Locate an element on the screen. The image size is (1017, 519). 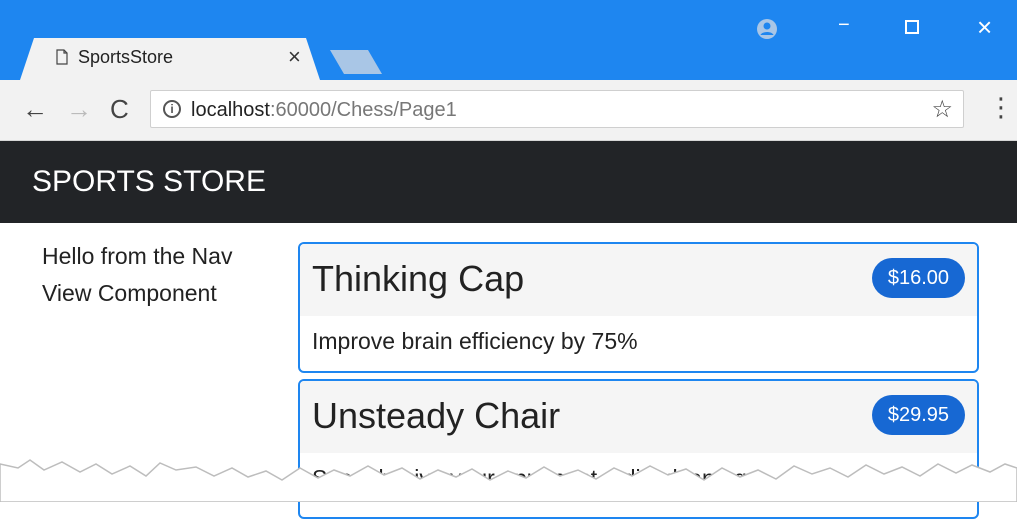
price-badge: $16.00 is located at coordinates (918, 278).